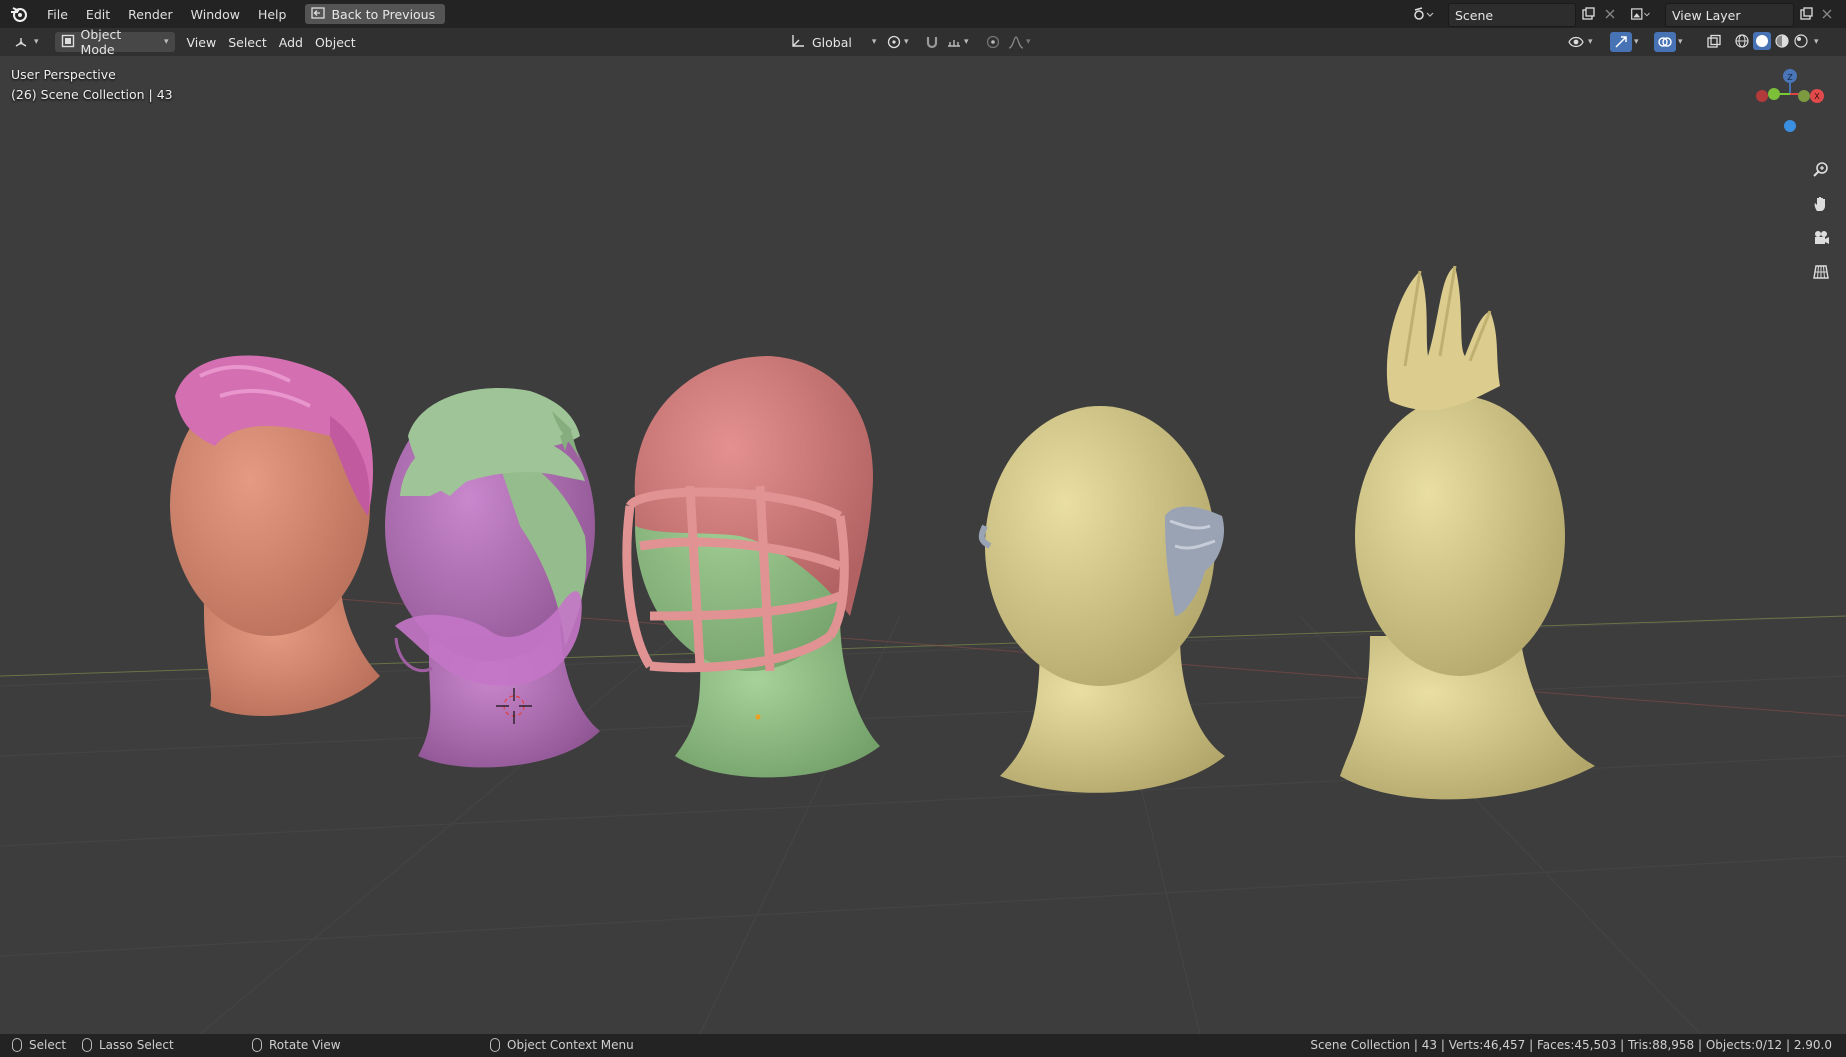 This screenshot has width=1846, height=1057. Describe the element at coordinates (57, 14) in the screenshot. I see `menu-file: File` at that location.